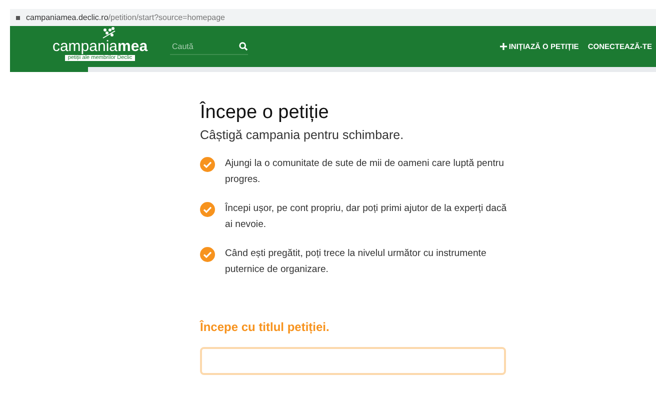 Image resolution: width=656 pixels, height=410 pixels. What do you see at coordinates (204, 46) in the screenshot?
I see `search-field: Caută` at bounding box center [204, 46].